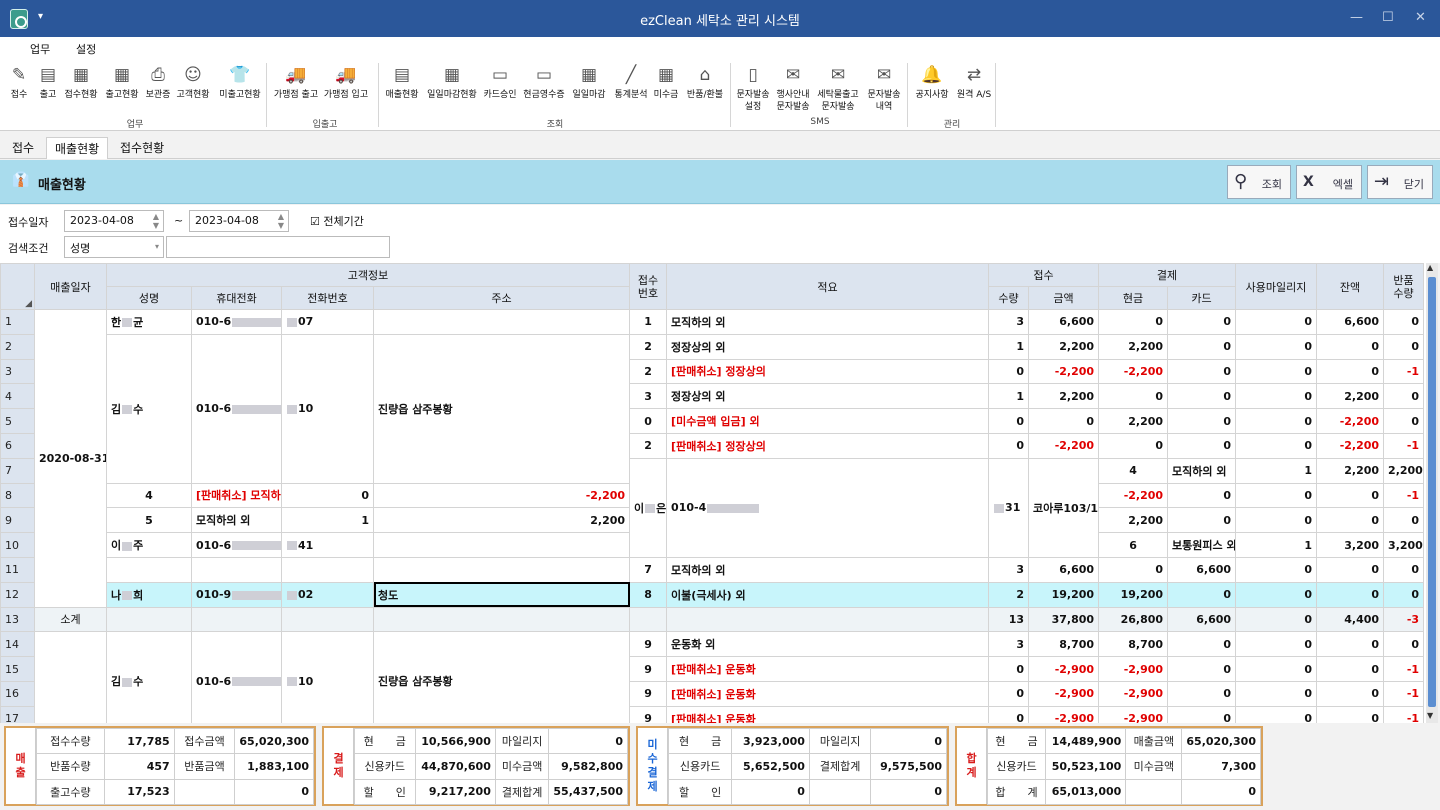 Image resolution: width=1440 pixels, height=810 pixels. I want to click on ribbon-button-1: ▤ 출고, so click(48, 82).